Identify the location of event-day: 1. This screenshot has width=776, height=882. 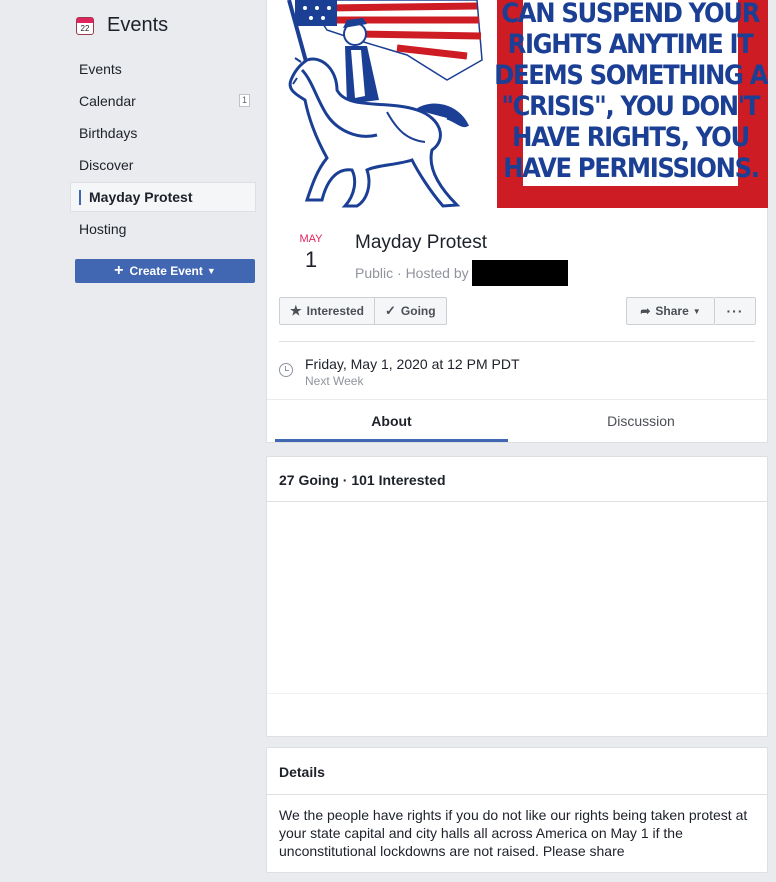
(311, 259).